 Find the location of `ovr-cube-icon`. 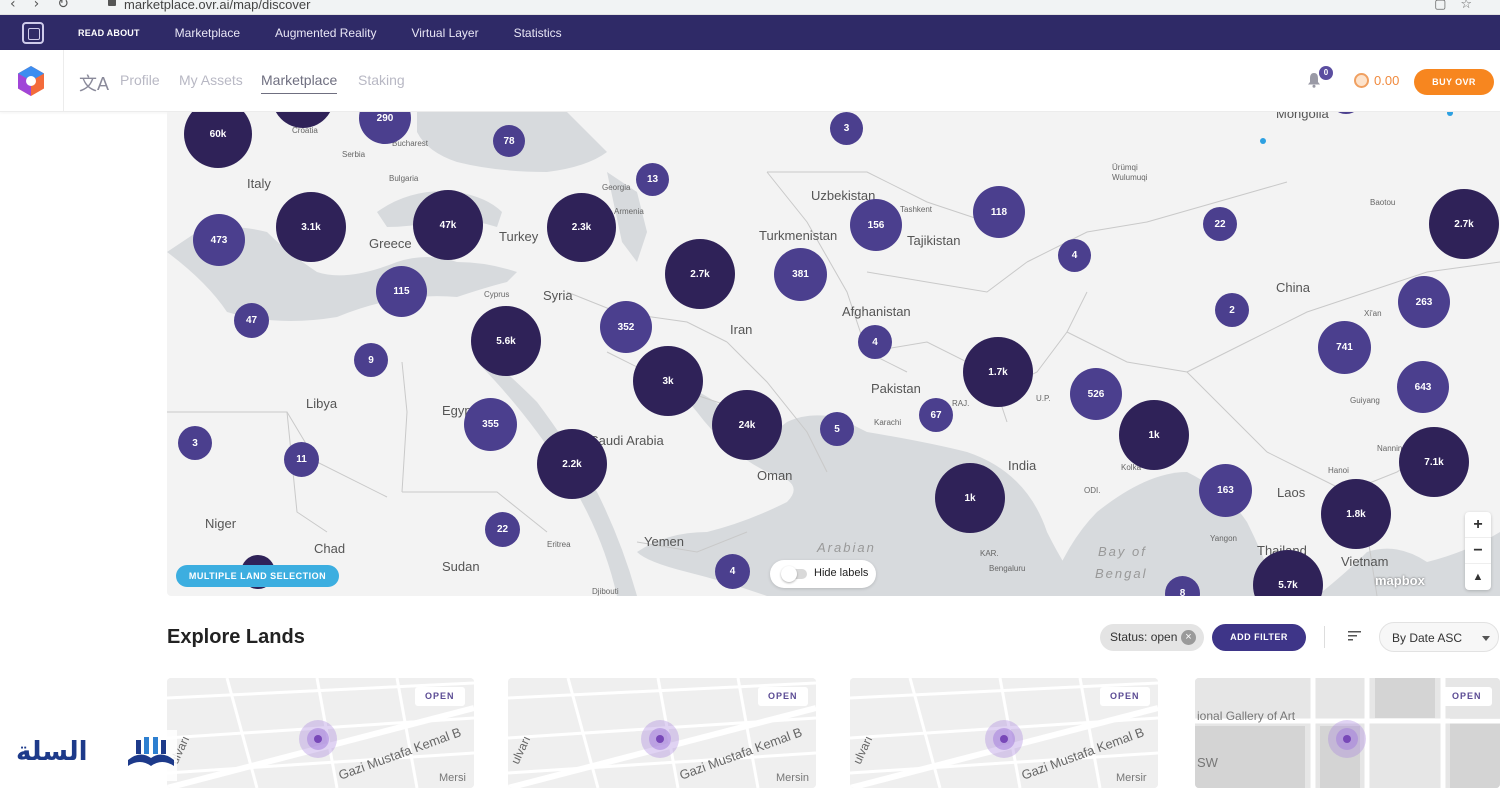

ovr-cube-icon is located at coordinates (33, 32).